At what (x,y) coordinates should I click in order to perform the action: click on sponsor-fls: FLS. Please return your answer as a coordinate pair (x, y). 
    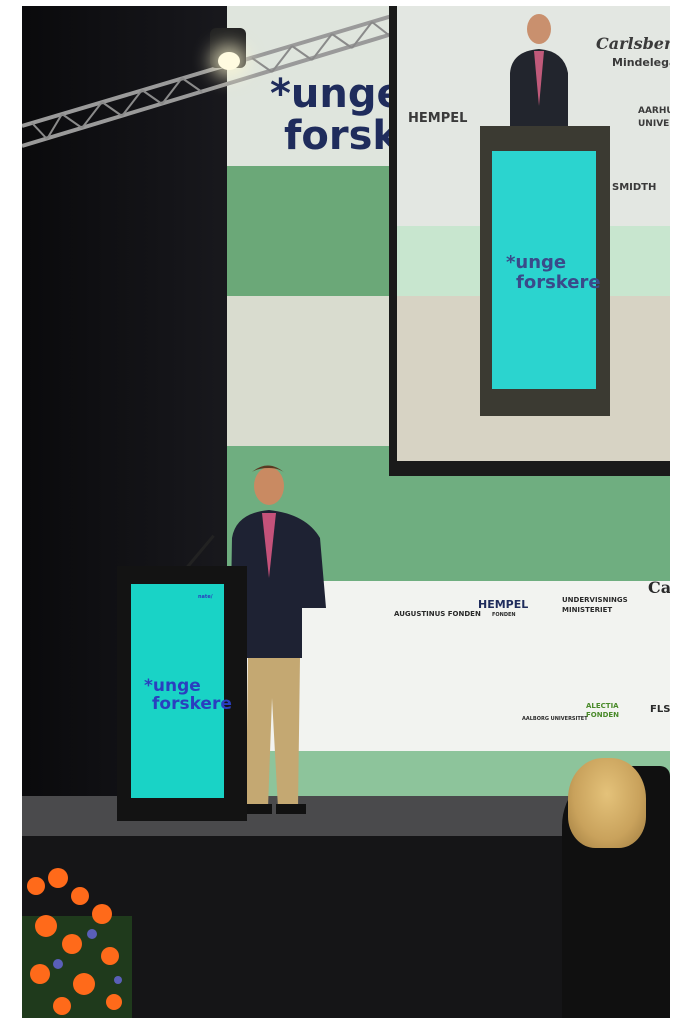
    Looking at the image, I should click on (660, 709).